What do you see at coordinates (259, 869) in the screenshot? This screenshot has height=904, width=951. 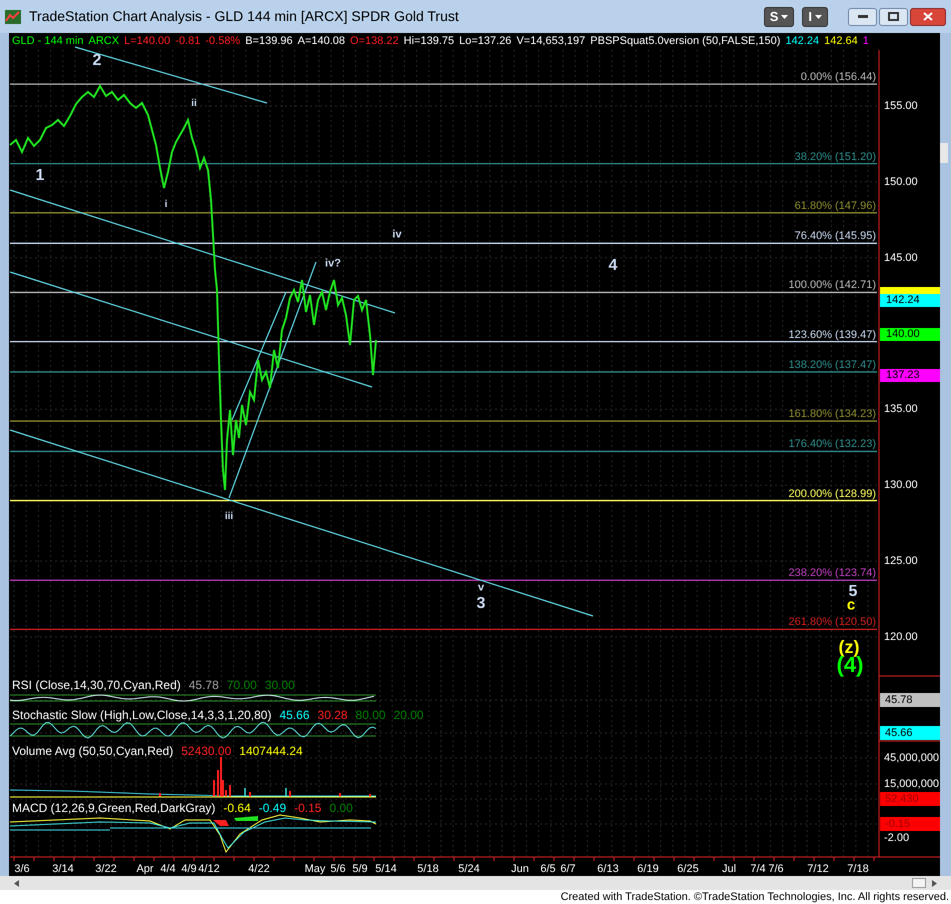 I see `date-axis-label: 4/22` at bounding box center [259, 869].